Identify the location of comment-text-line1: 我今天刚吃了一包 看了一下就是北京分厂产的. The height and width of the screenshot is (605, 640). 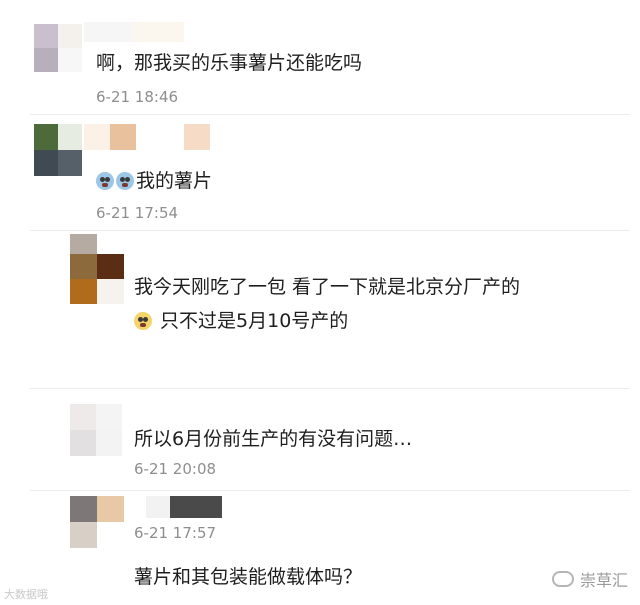
(327, 287).